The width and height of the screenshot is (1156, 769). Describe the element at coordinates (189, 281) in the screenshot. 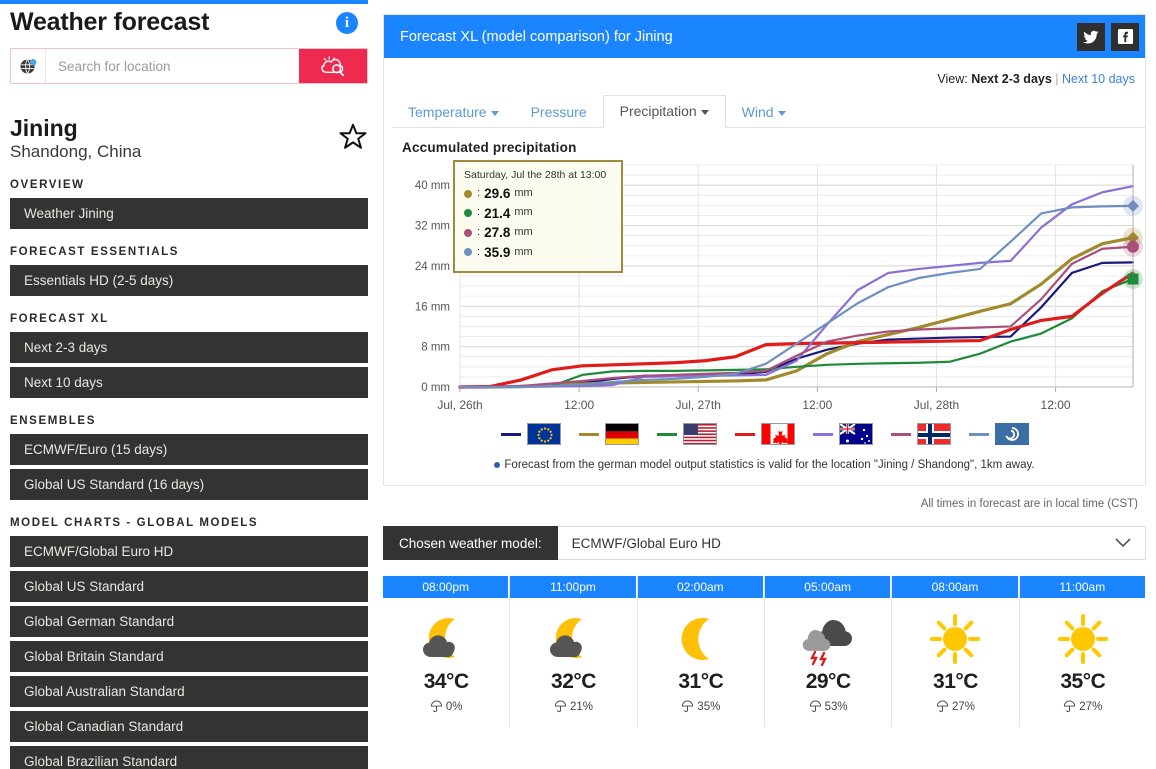

I see `sidebar-item-essentials-hd-2-5-days: Essentials HD (2-5 days)` at that location.